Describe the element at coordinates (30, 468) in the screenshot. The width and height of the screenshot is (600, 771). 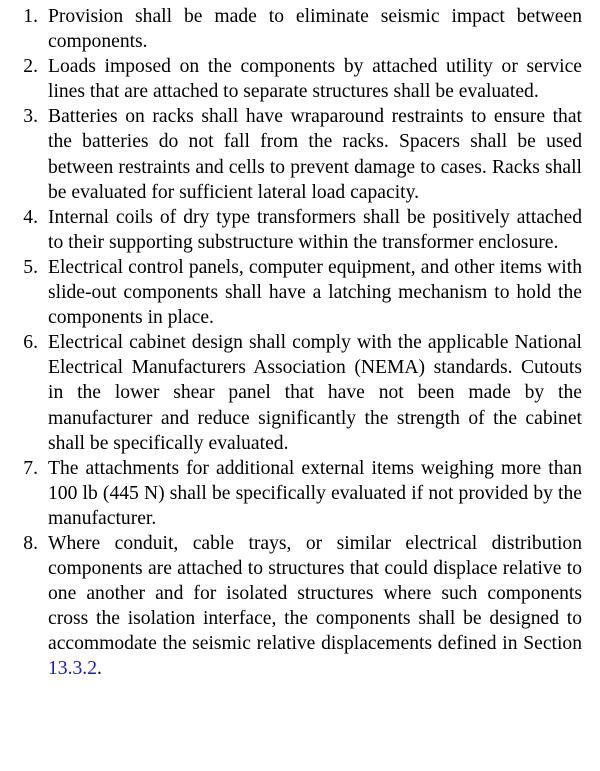
I see `item-number: 7.` at that location.